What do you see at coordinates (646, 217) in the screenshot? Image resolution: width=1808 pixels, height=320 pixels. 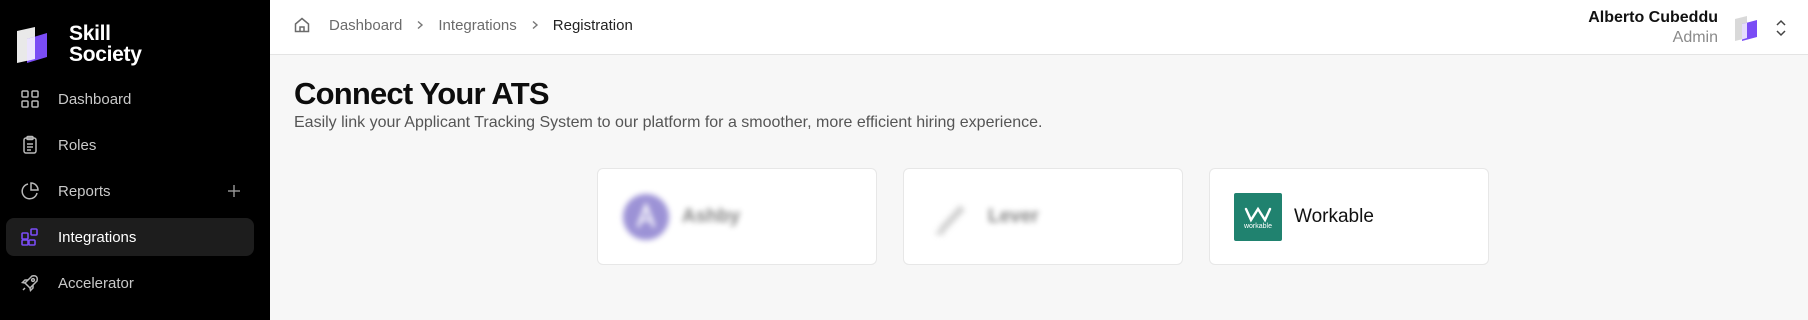 I see `ashby-logo-icon` at bounding box center [646, 217].